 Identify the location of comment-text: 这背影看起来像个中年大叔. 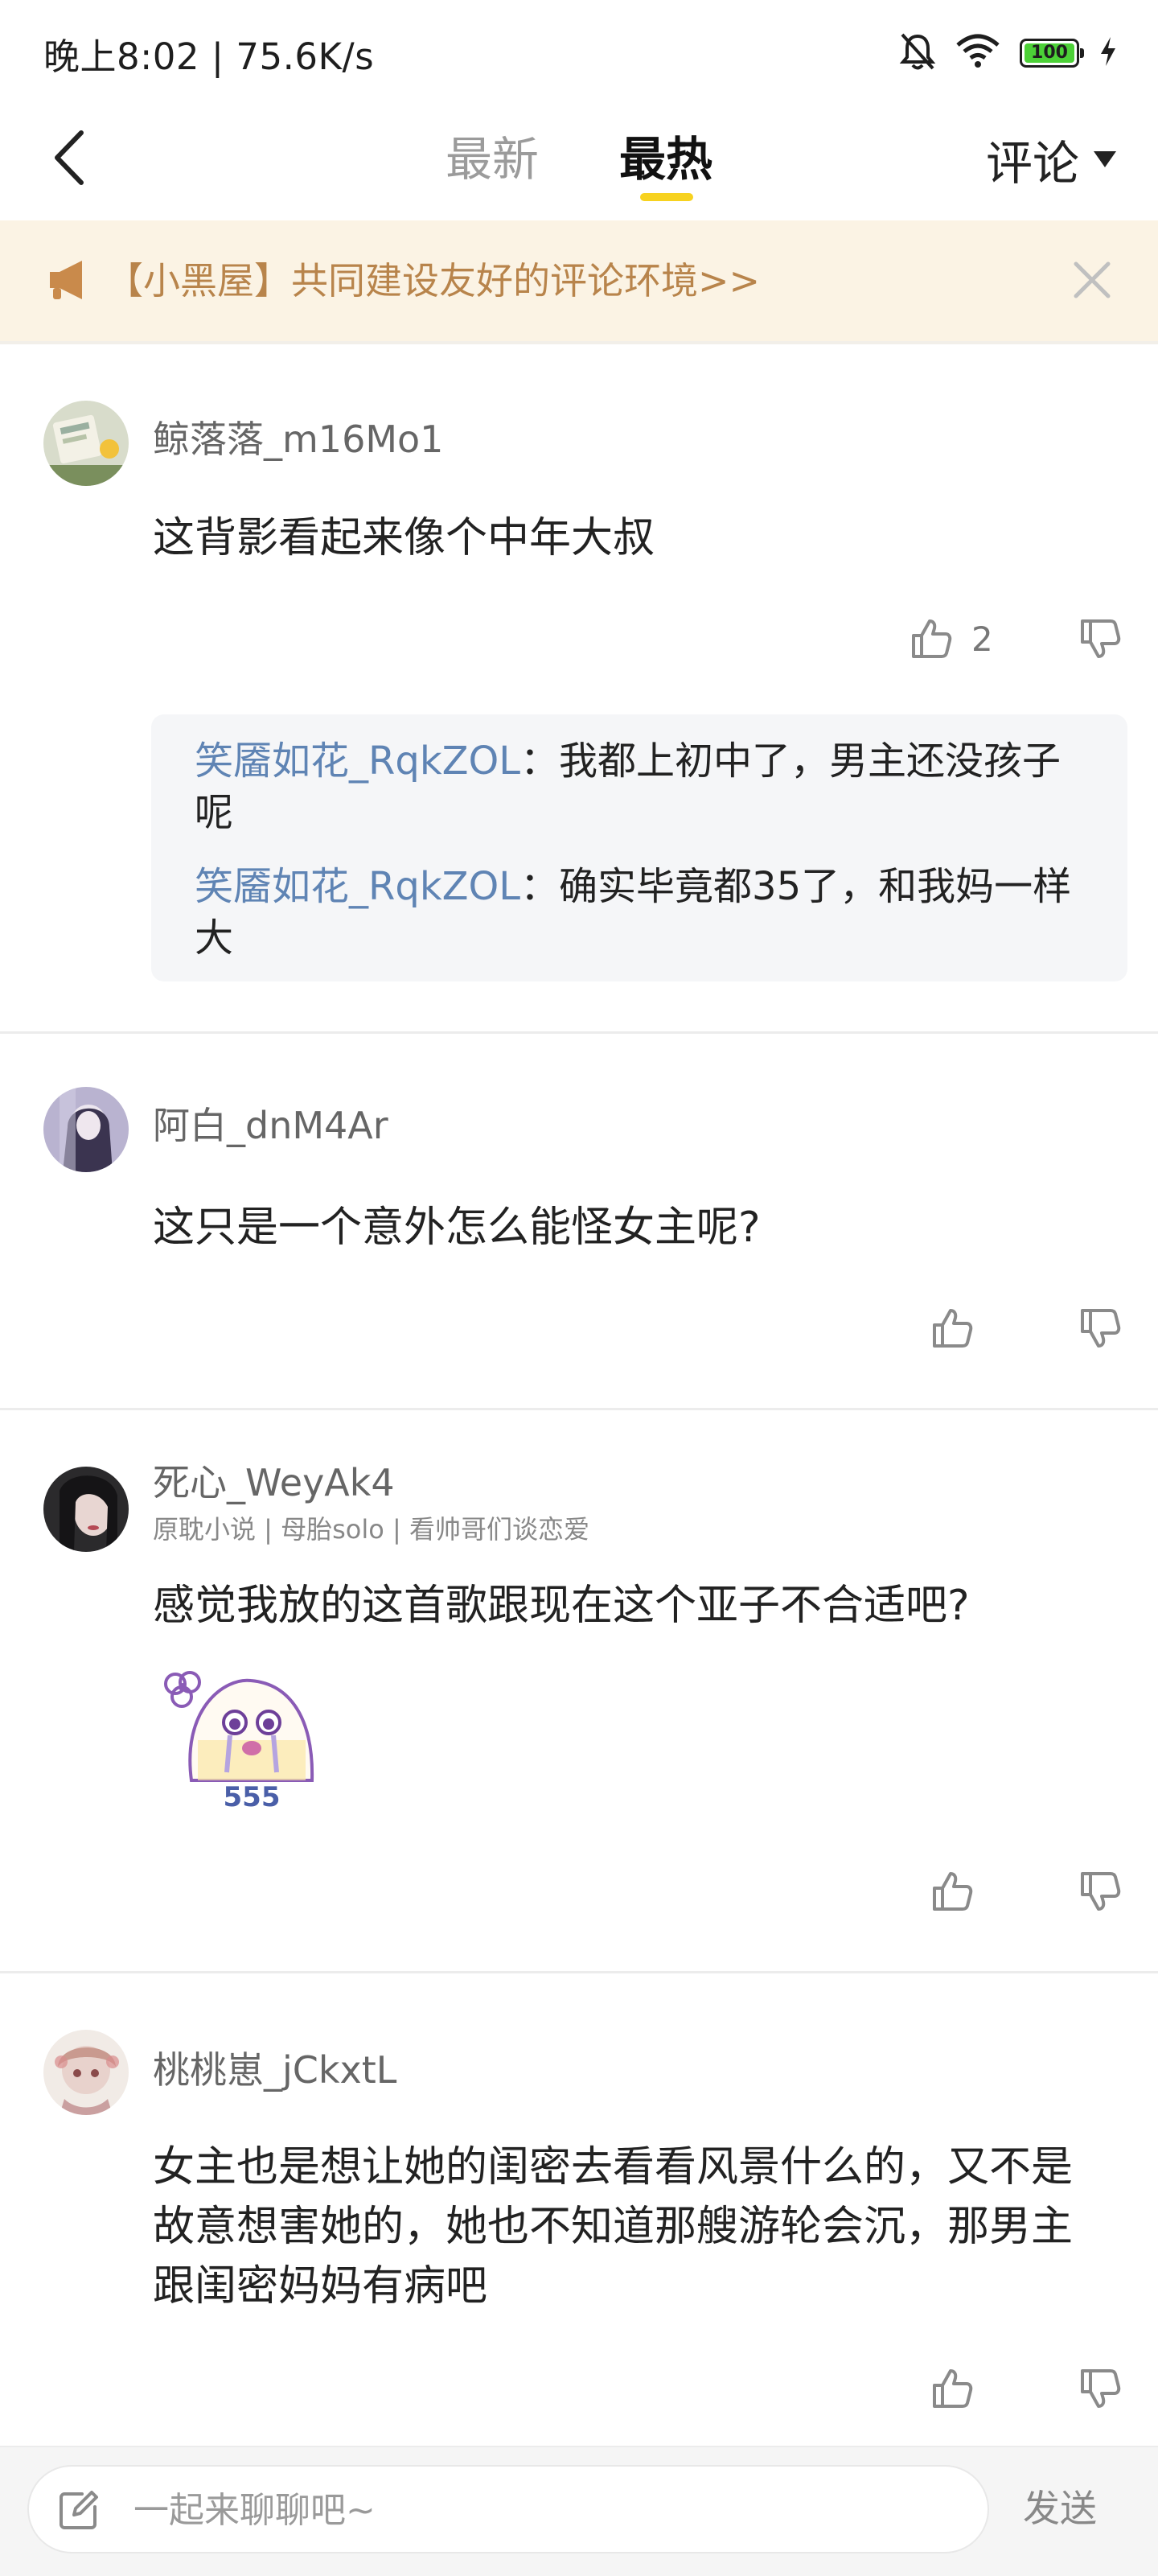
(404, 538).